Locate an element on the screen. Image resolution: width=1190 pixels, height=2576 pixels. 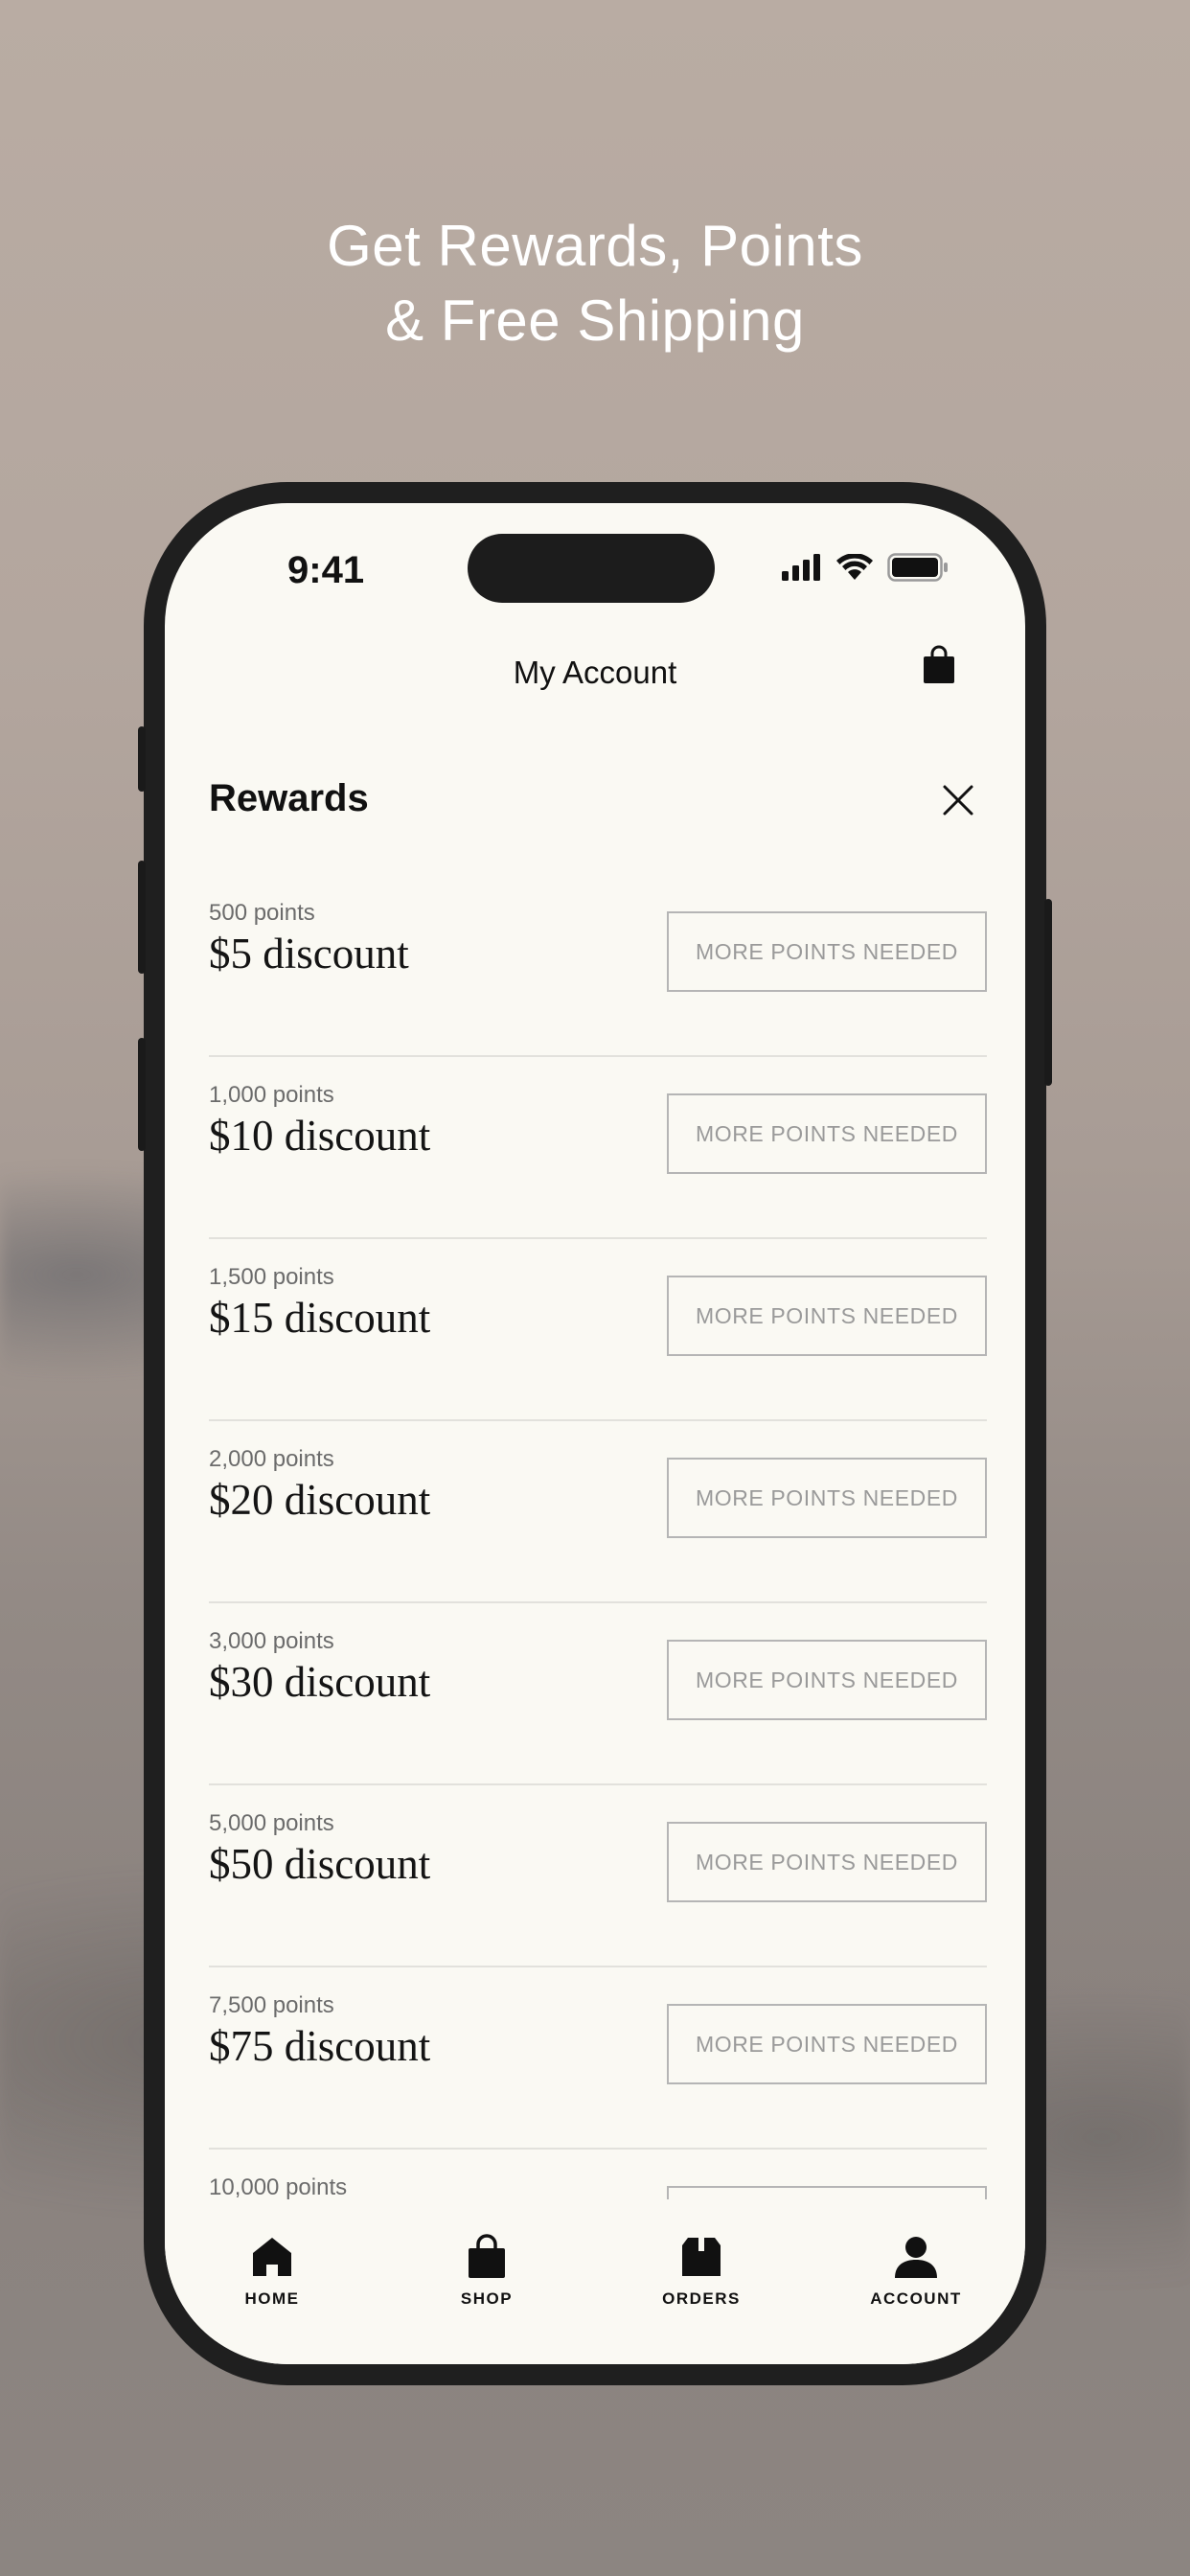
reward-title: $5 discount is located at coordinates (309, 954).